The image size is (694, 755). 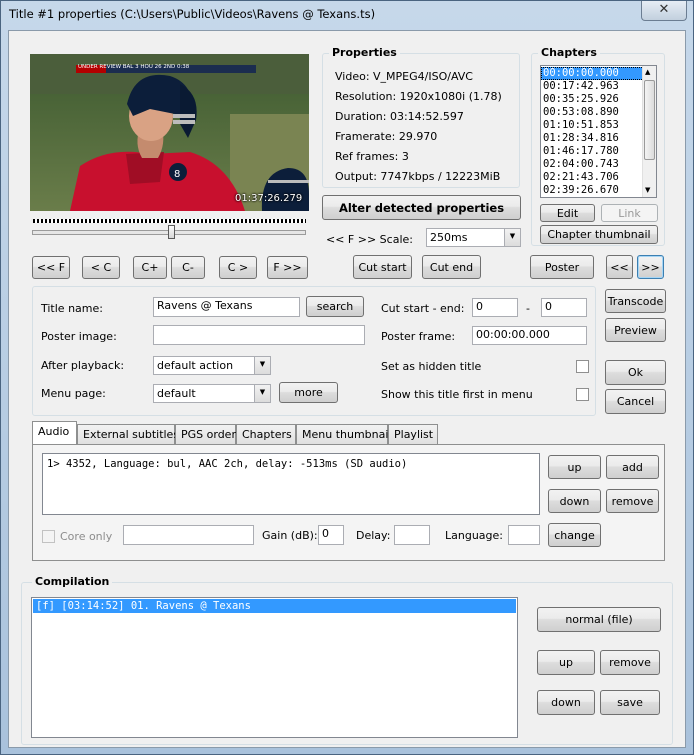 What do you see at coordinates (269, 198) in the screenshot?
I see `video-timestamp: 01:37:26.279` at bounding box center [269, 198].